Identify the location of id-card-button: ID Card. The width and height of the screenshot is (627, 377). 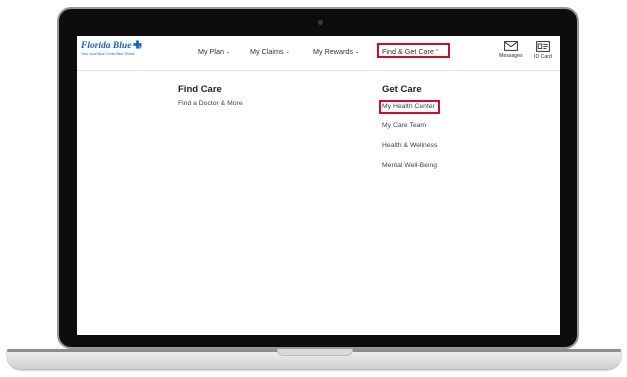
(543, 50).